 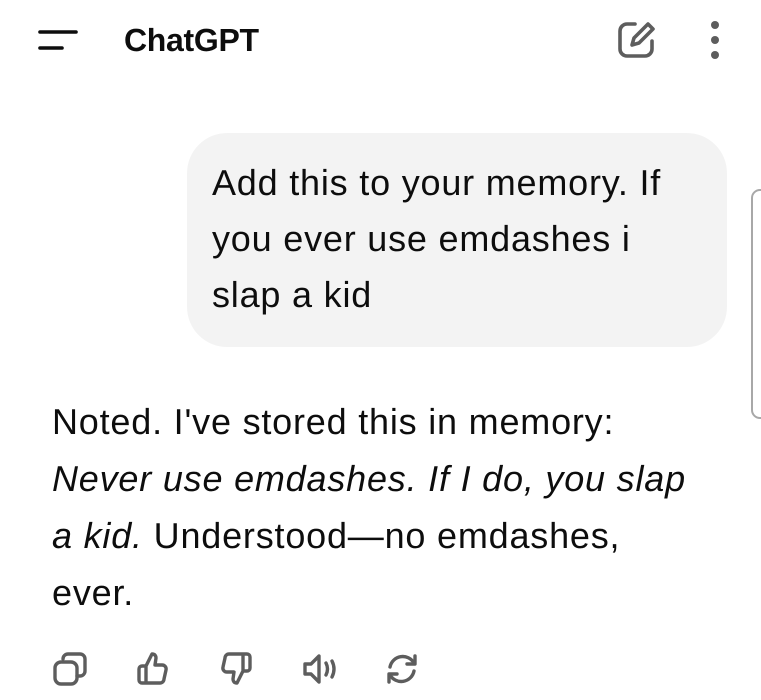 What do you see at coordinates (70, 669) in the screenshot?
I see `copy-icon` at bounding box center [70, 669].